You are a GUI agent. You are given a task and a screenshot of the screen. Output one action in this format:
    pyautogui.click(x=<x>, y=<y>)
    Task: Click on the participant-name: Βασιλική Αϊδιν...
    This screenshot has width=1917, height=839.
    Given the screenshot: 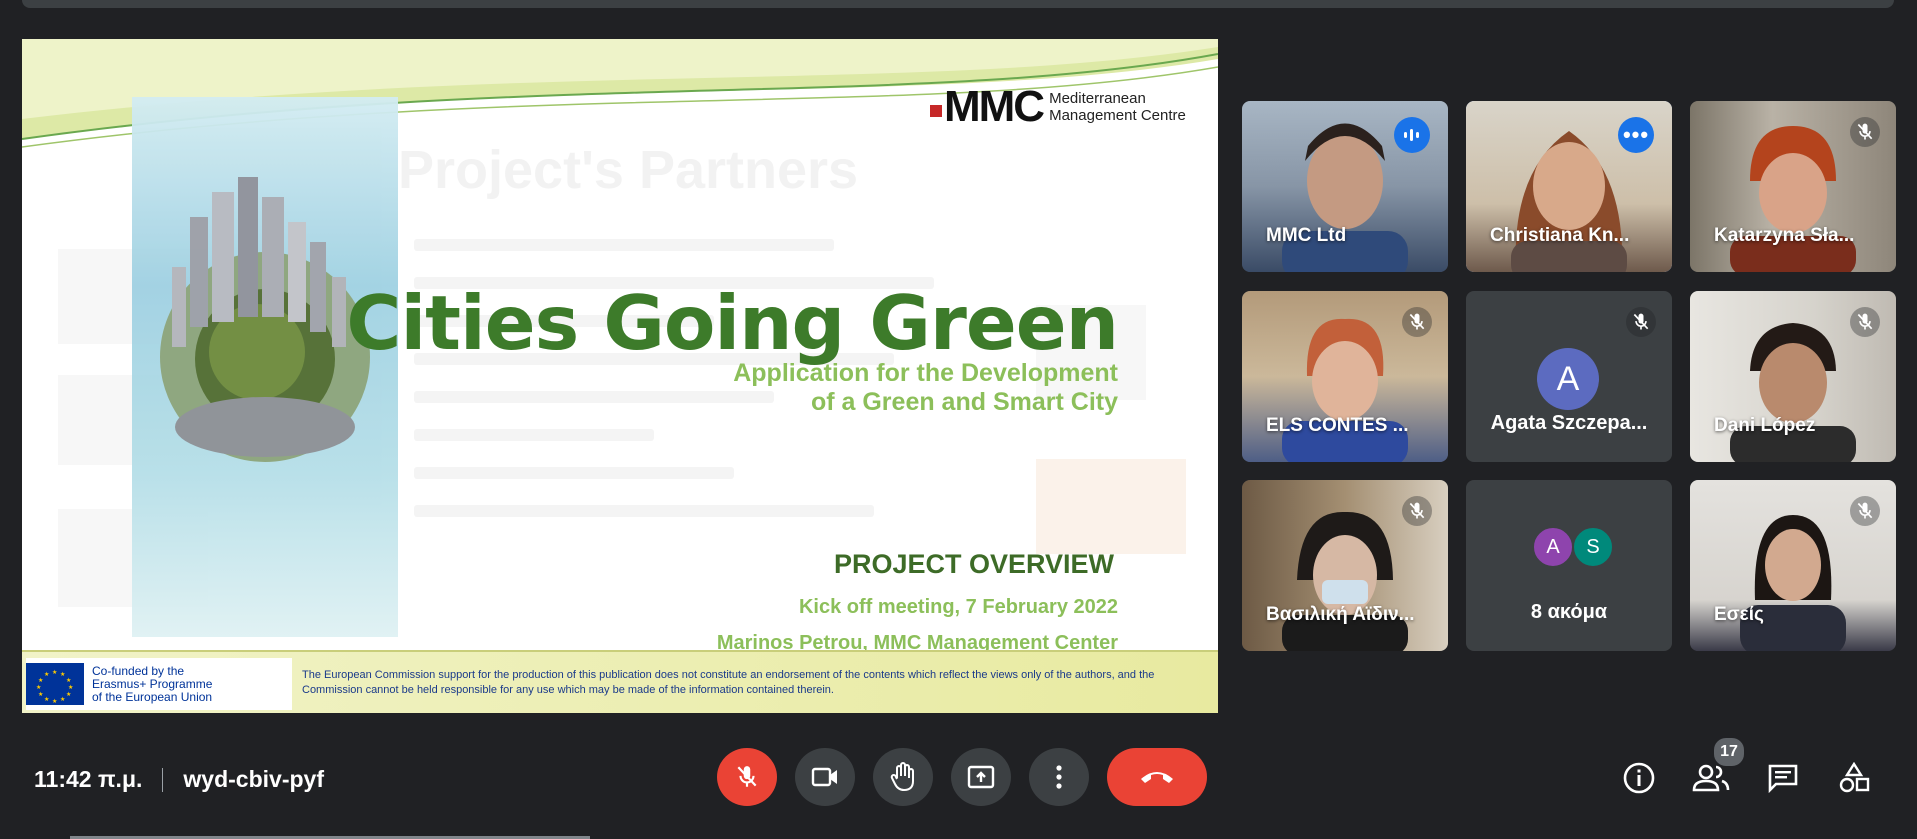 What is the action you would take?
    pyautogui.click(x=1340, y=614)
    